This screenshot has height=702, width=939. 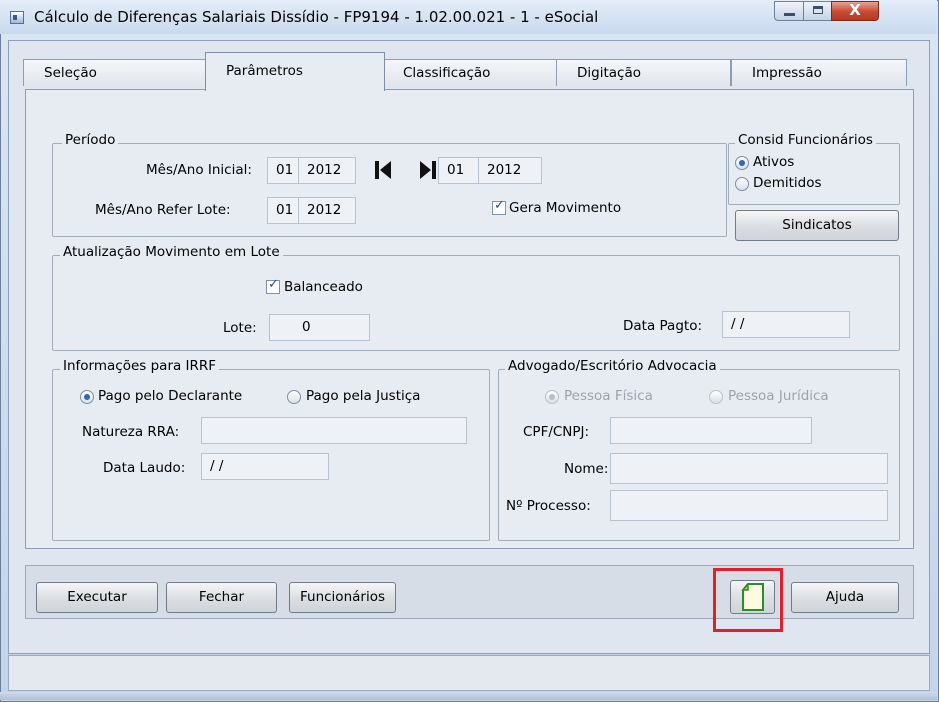 I want to click on tab-label: Digitação, so click(x=609, y=73).